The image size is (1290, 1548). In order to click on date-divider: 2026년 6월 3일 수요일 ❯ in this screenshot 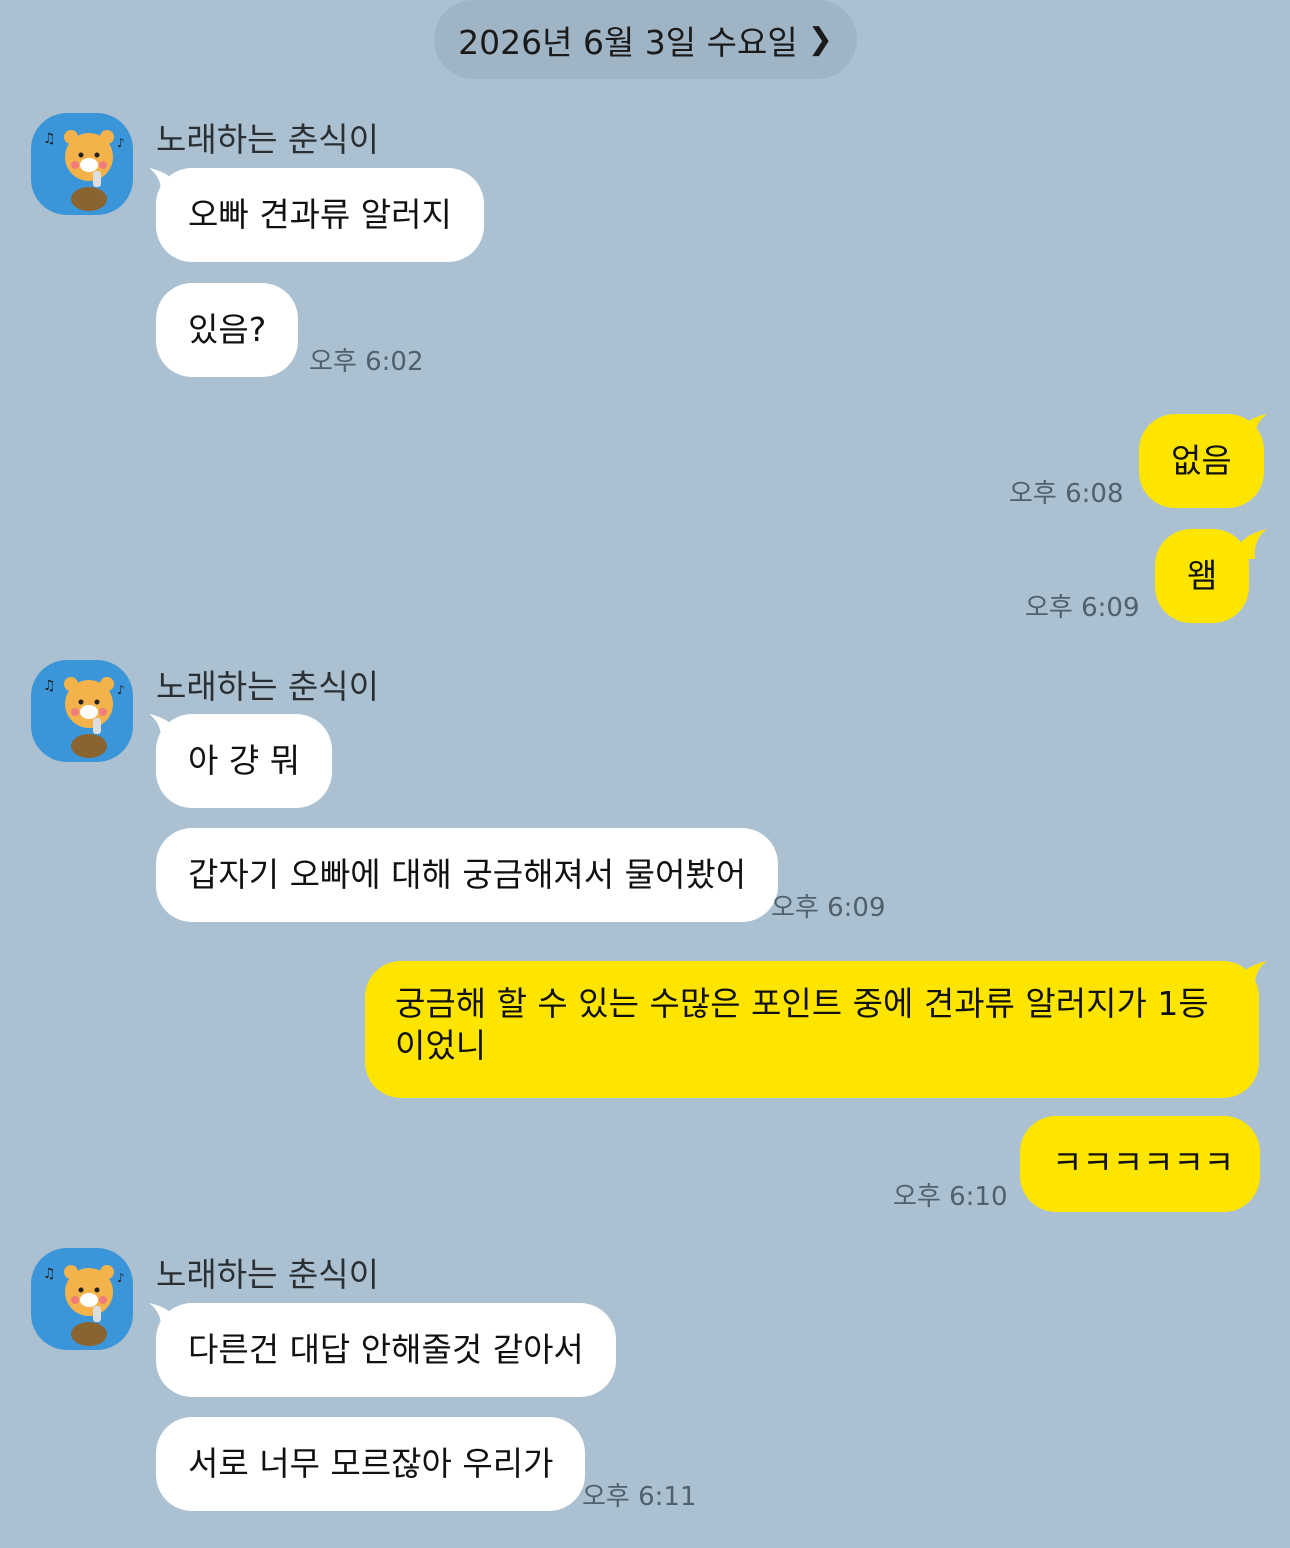, I will do `click(645, 39)`.